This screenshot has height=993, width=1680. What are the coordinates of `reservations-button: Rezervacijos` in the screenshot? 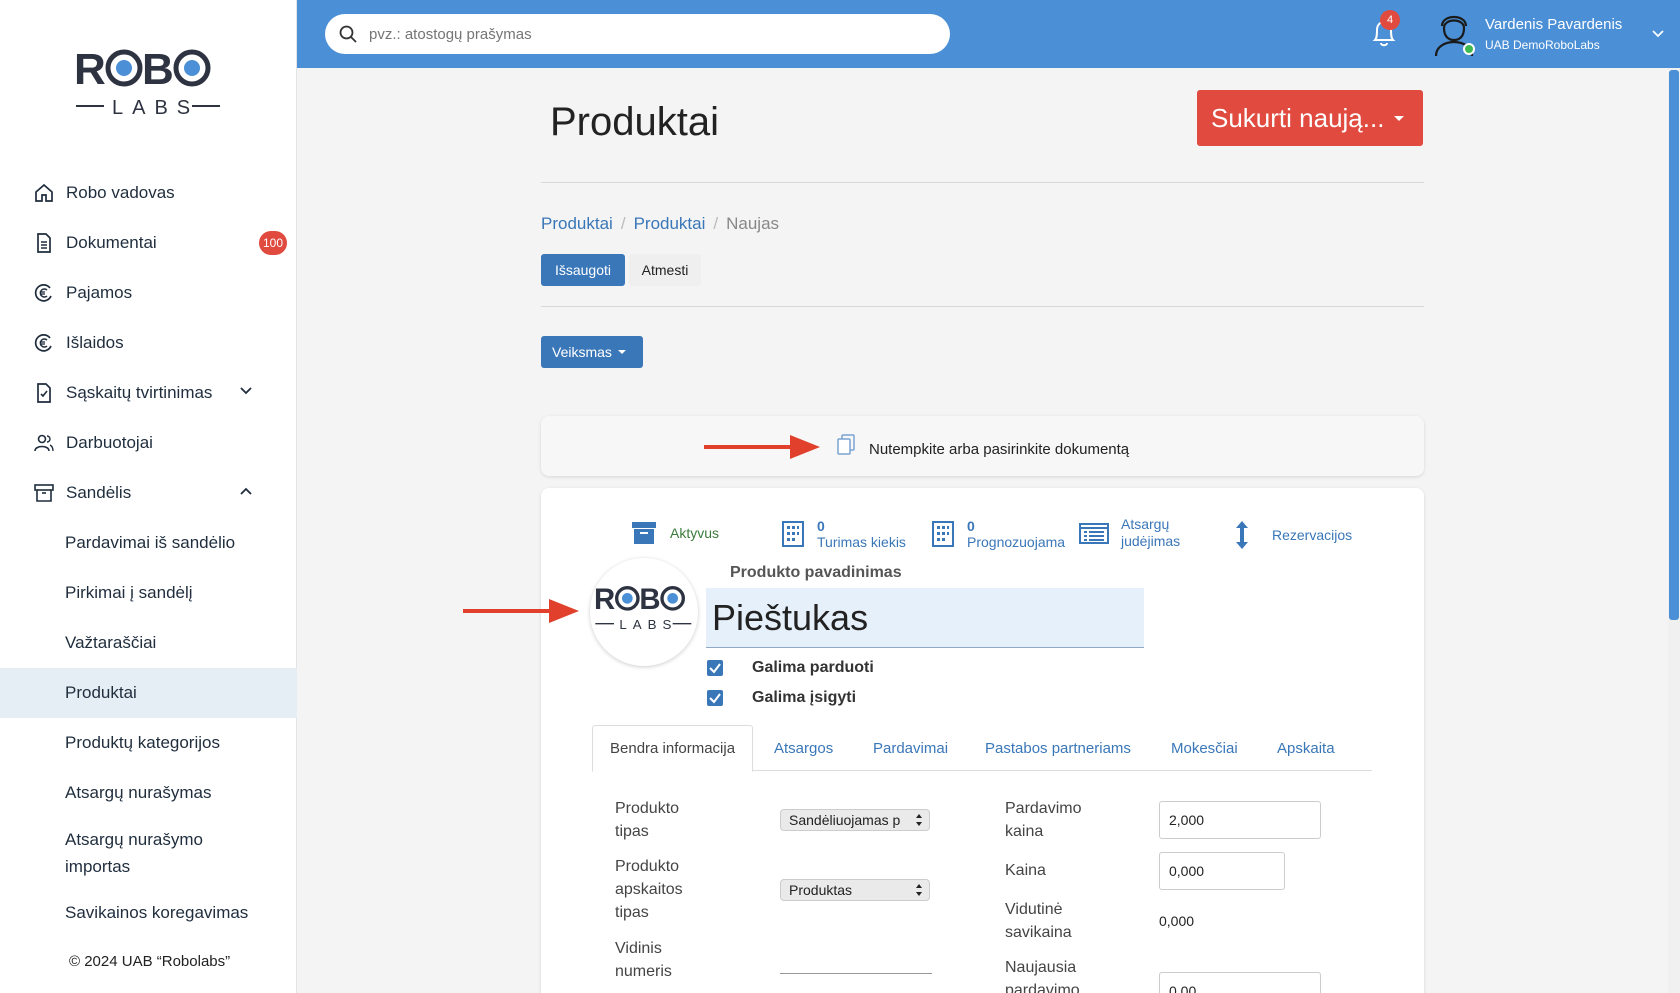 It's located at (1293, 535).